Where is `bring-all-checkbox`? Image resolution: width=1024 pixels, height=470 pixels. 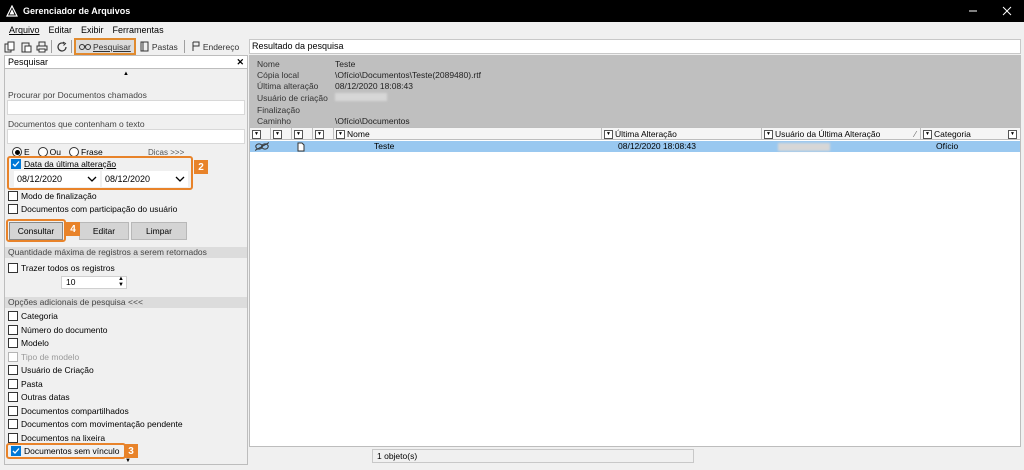 bring-all-checkbox is located at coordinates (13, 268).